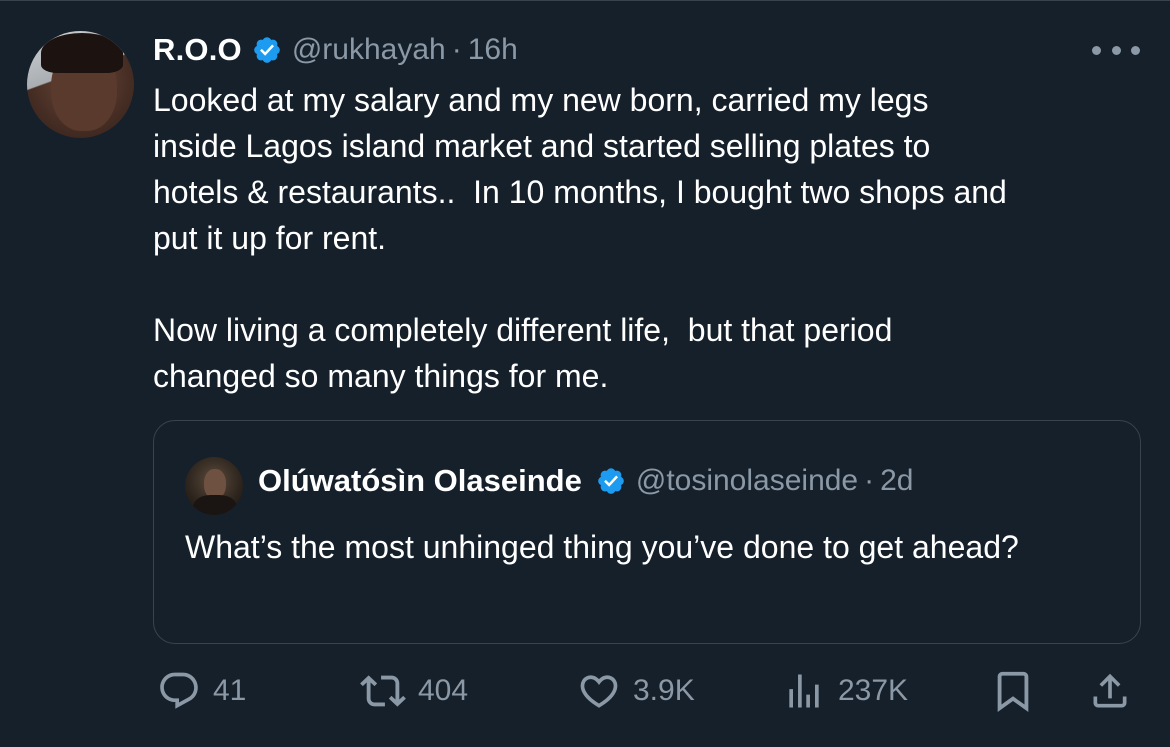 This screenshot has width=1170, height=747. I want to click on quoted-author-name: Olúwatósìn Olaseinde, so click(420, 480).